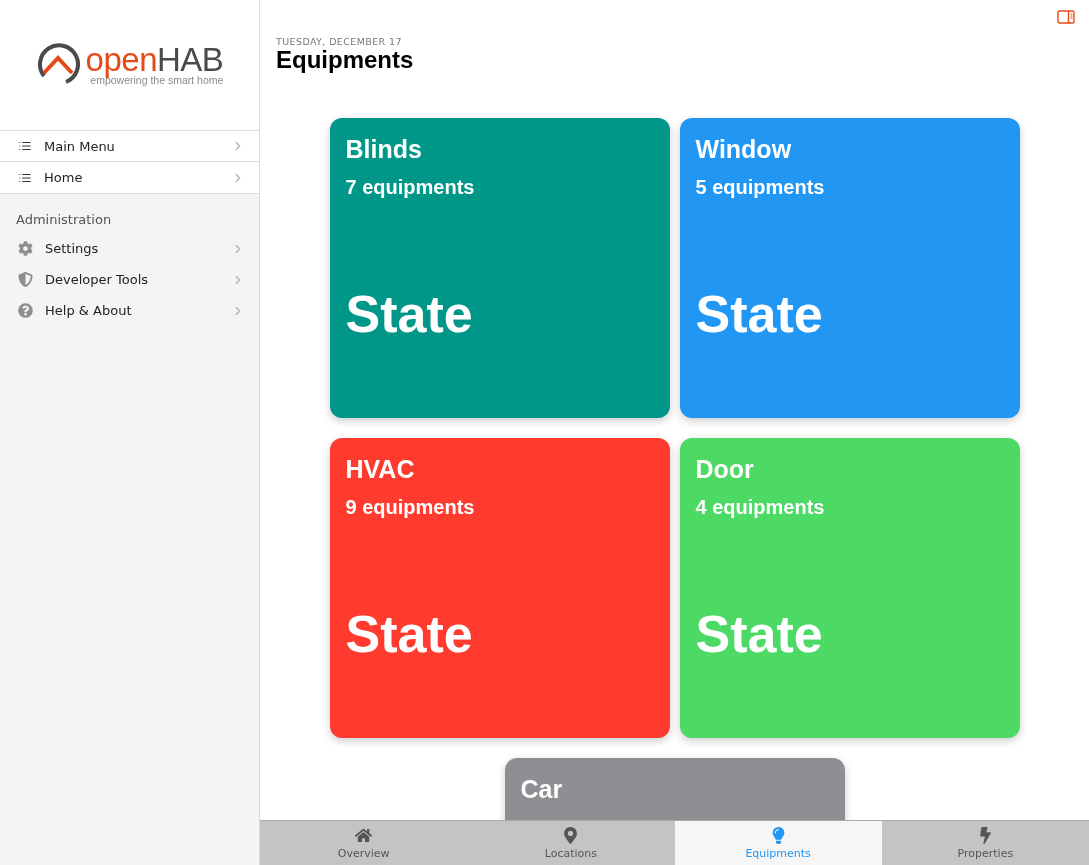  What do you see at coordinates (499, 588) in the screenshot?
I see `equipment-card: HVAC 9 equipments State` at bounding box center [499, 588].